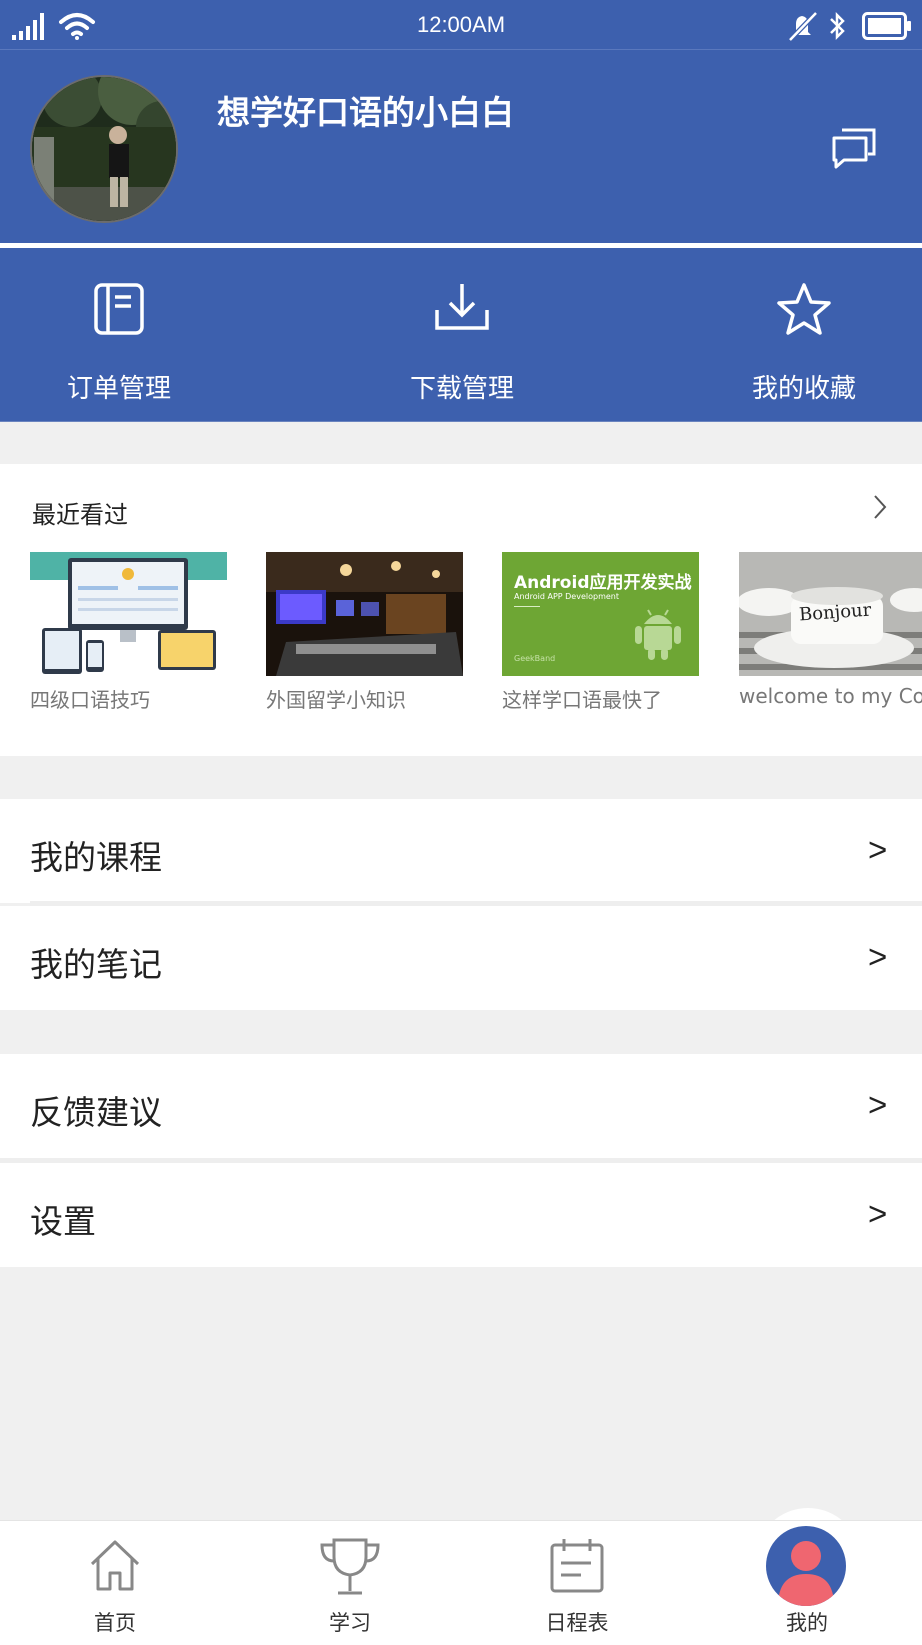 The height and width of the screenshot is (1645, 922). What do you see at coordinates (336, 700) in the screenshot?
I see `recent-item-caption: 外国留学小知识` at bounding box center [336, 700].